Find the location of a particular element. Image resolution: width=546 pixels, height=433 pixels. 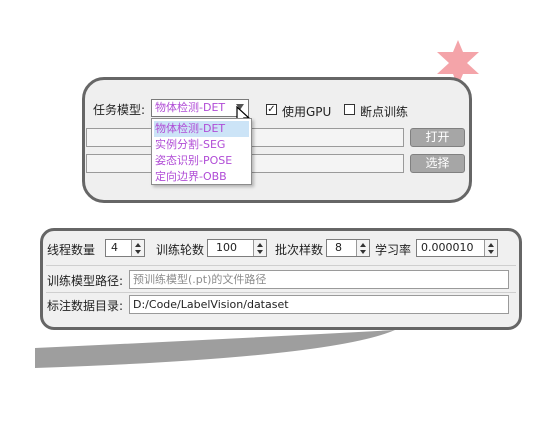

dataset-dir-label: 标注数据目录: is located at coordinates (85, 306).